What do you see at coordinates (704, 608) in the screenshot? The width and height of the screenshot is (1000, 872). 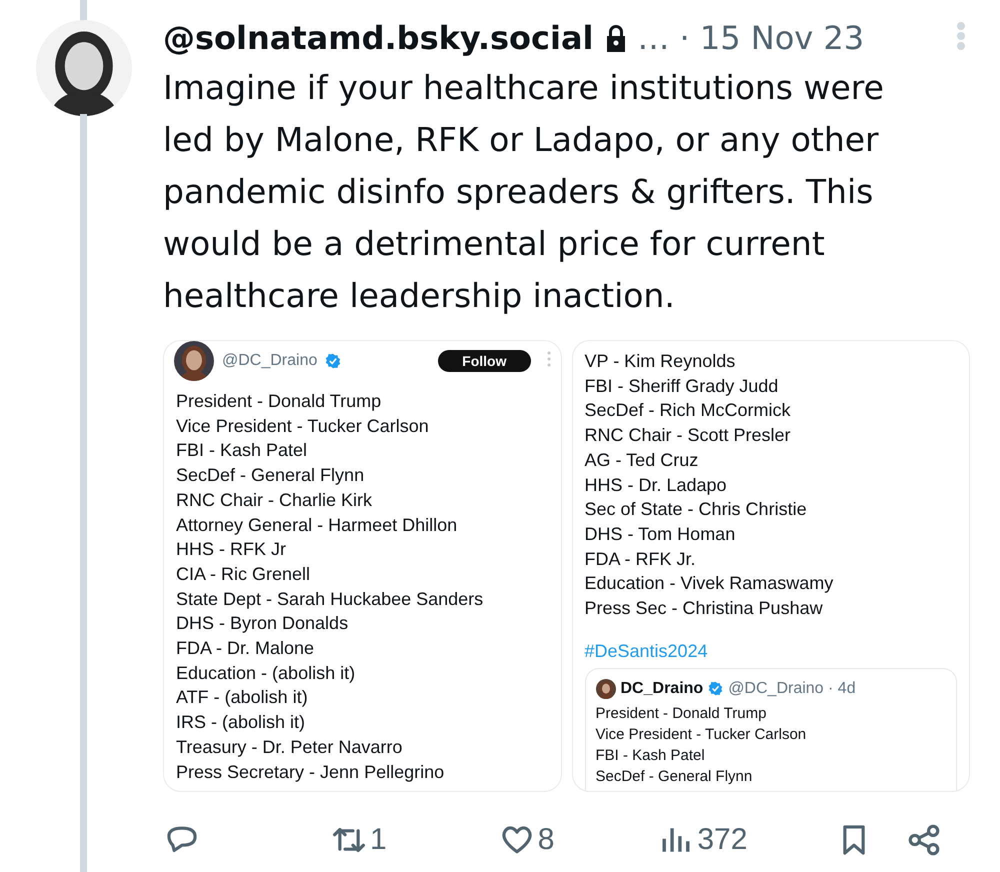 I see `list-line: Press Sec - Christina Pushaw` at bounding box center [704, 608].